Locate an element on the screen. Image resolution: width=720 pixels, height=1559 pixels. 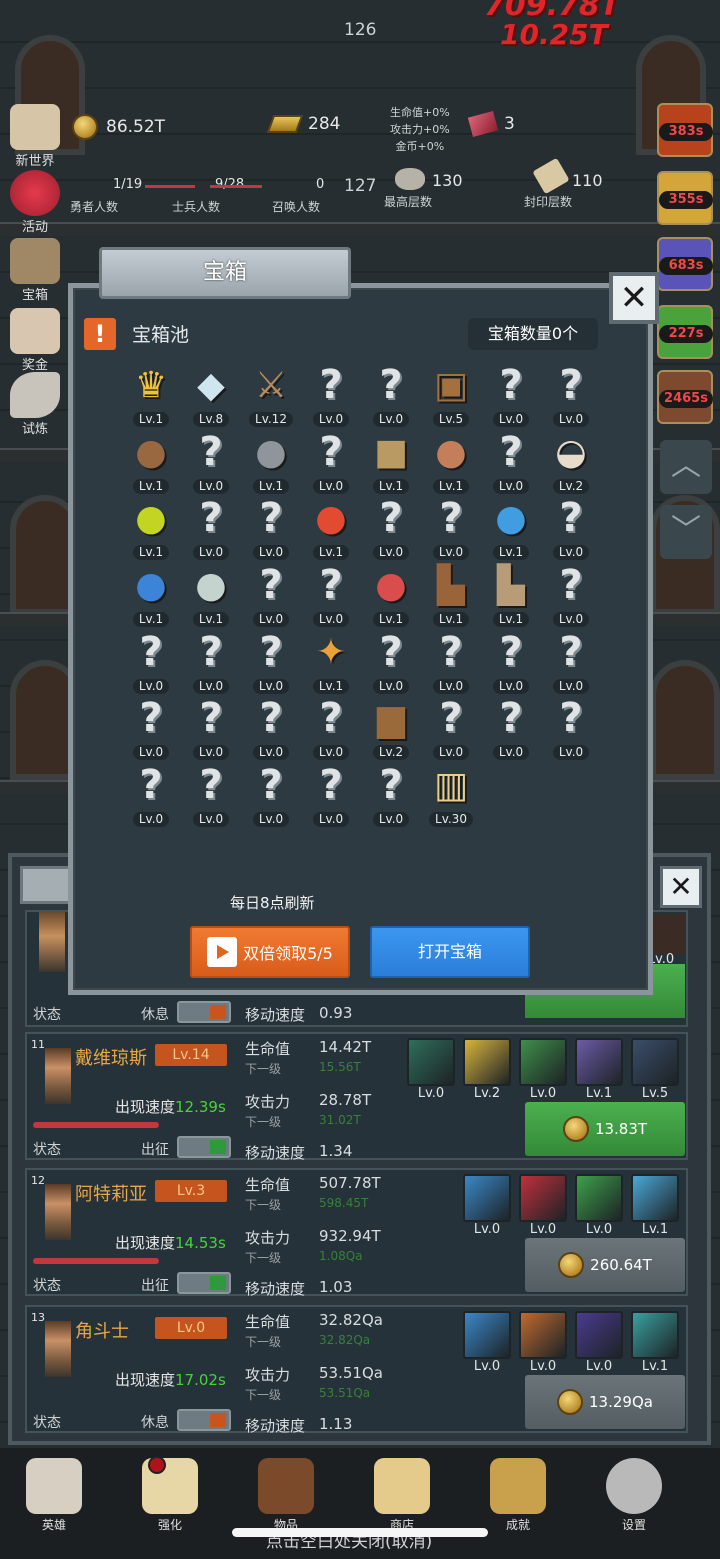
nav-key: 成就 is located at coordinates (518, 1495).